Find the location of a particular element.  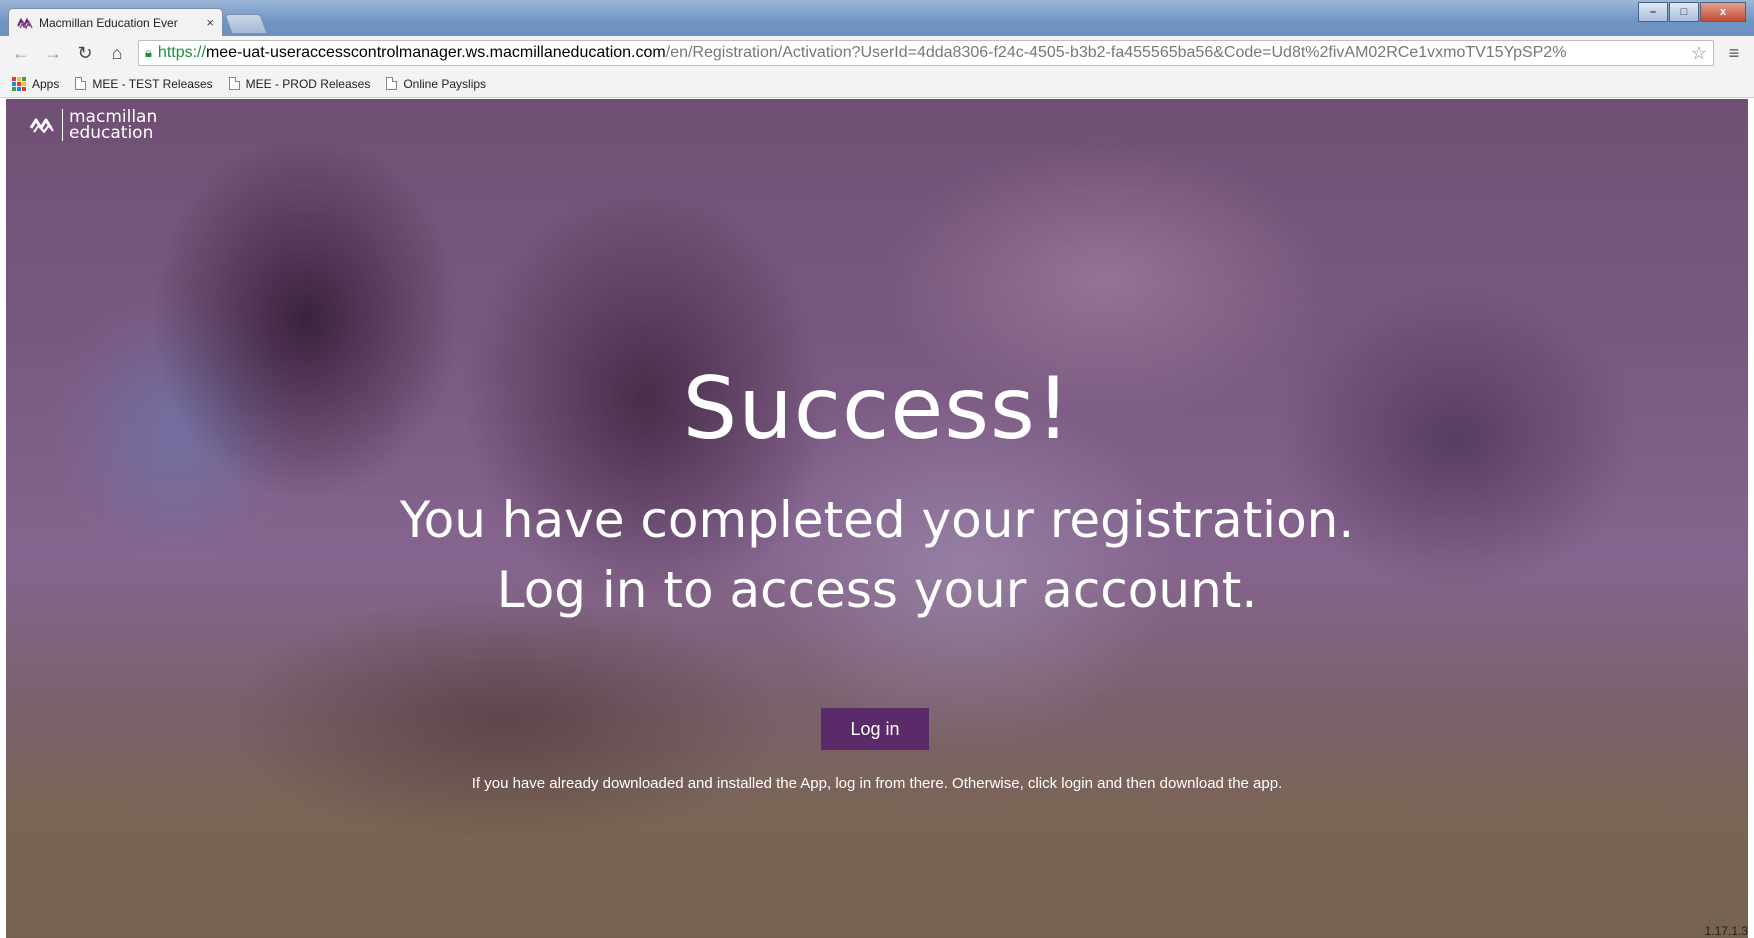

bookmark-label: MEE - TEST Releases is located at coordinates (152, 83).